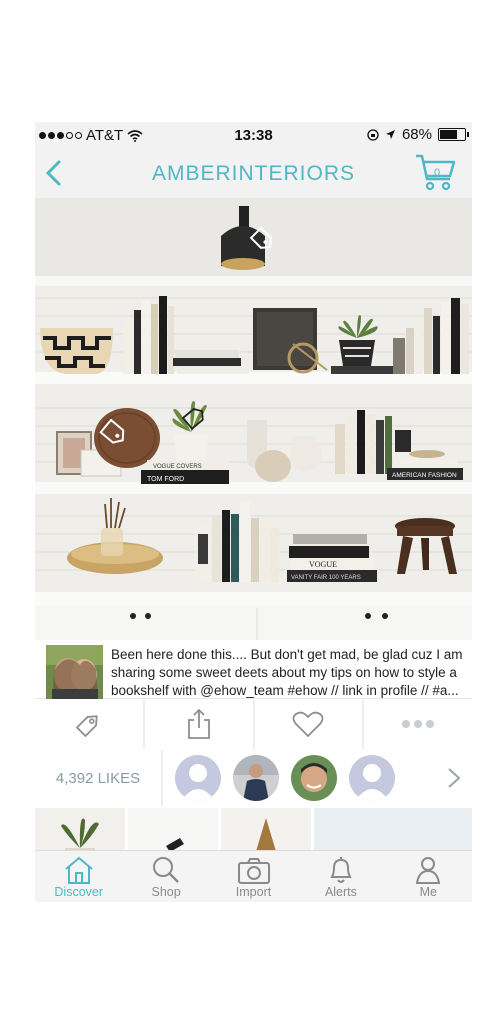 The image size is (504, 1029). I want to click on book-label: VANITY FAIR 100 YEARS, so click(326, 578).